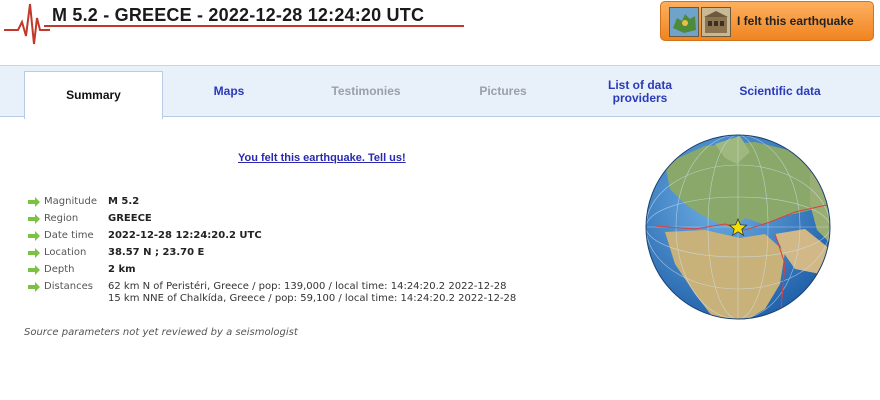  Describe the element at coordinates (93, 95) in the screenshot. I see `tab-summary: Summary` at that location.